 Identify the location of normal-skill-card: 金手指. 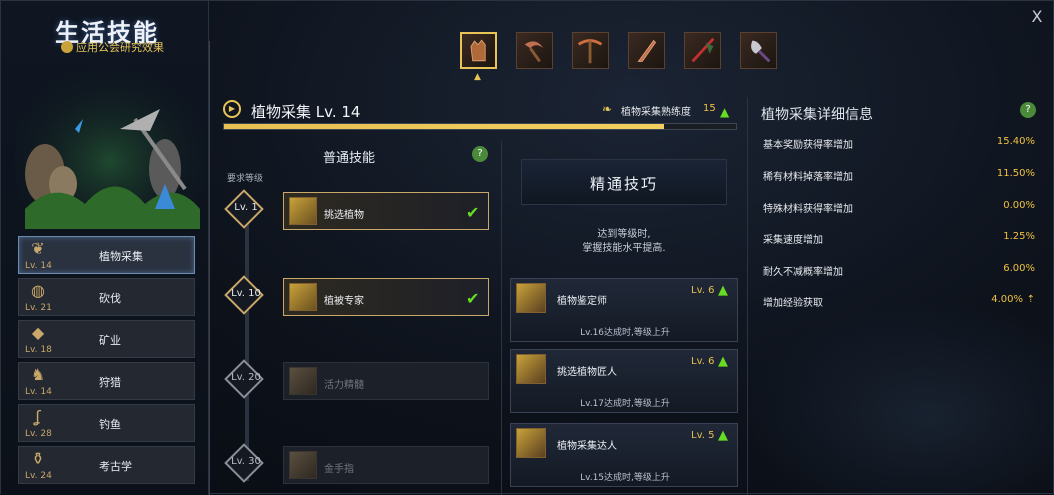
(386, 465).